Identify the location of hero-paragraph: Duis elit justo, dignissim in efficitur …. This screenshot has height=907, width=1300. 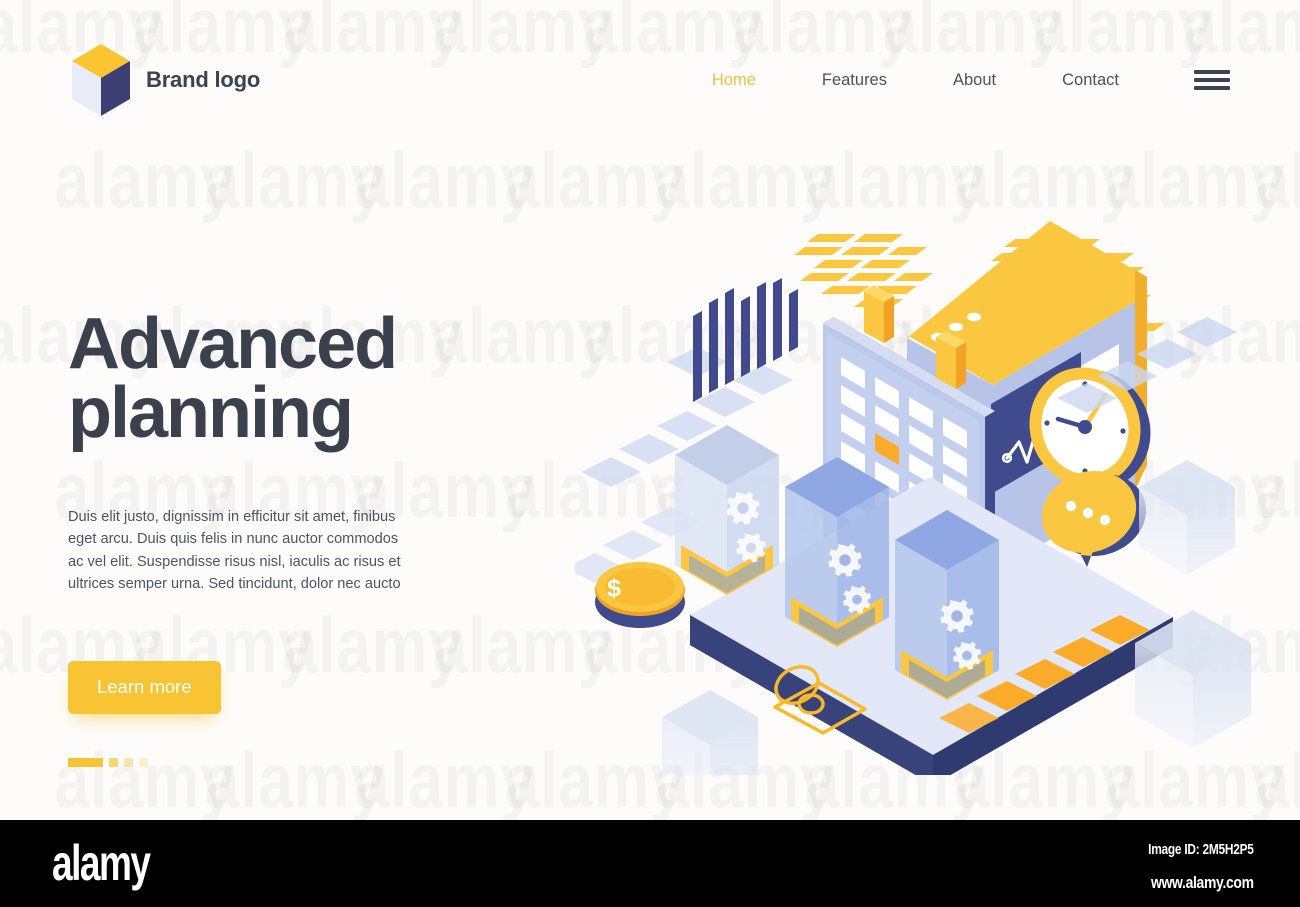
(234, 550).